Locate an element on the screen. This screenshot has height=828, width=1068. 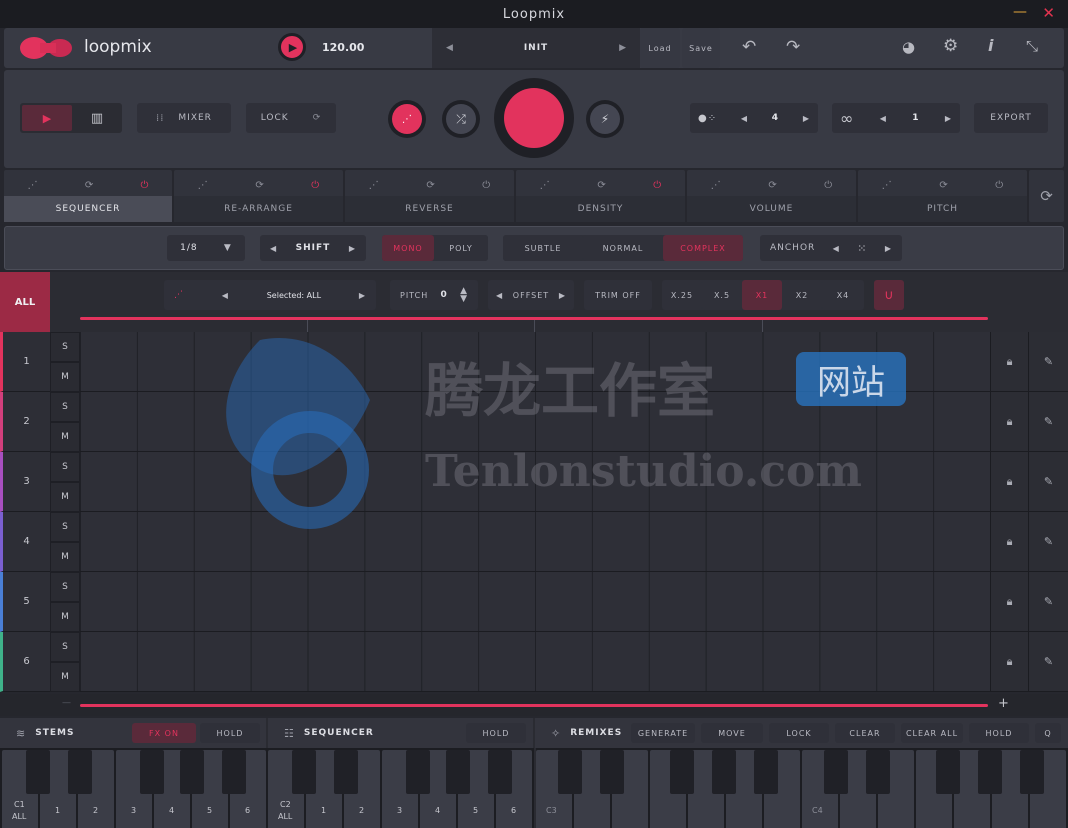
palette-icon: ◕ is located at coordinates (908, 47).